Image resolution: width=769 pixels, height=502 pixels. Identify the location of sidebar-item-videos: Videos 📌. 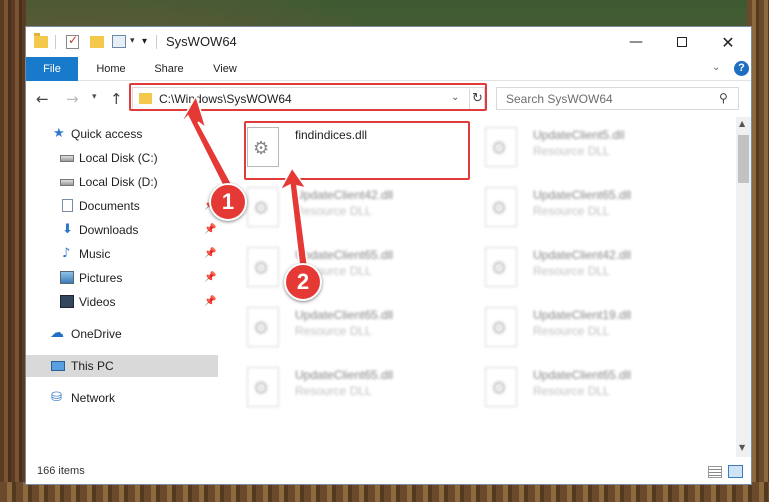
(122, 302).